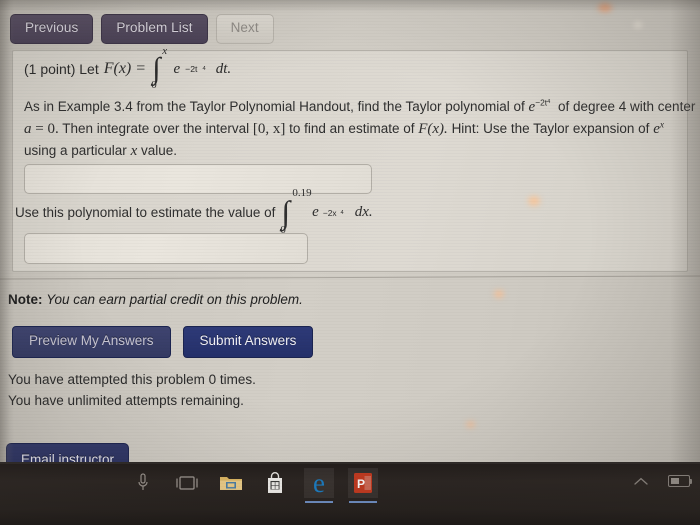 Image resolution: width=700 pixels, height=525 pixels. What do you see at coordinates (541, 102) in the screenshot?
I see `line-a-math-exp: −2t` at bounding box center [541, 102].